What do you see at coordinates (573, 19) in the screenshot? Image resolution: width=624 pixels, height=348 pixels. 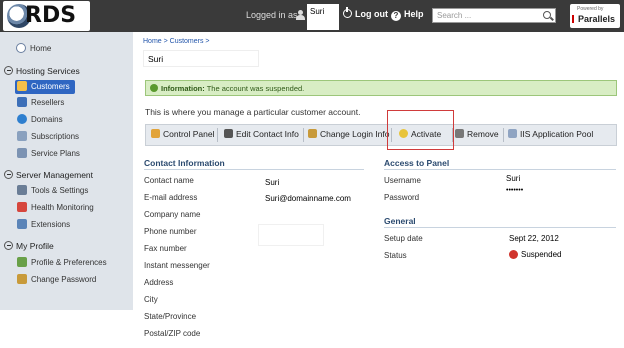 I see `parallels-bars-icon` at bounding box center [573, 19].